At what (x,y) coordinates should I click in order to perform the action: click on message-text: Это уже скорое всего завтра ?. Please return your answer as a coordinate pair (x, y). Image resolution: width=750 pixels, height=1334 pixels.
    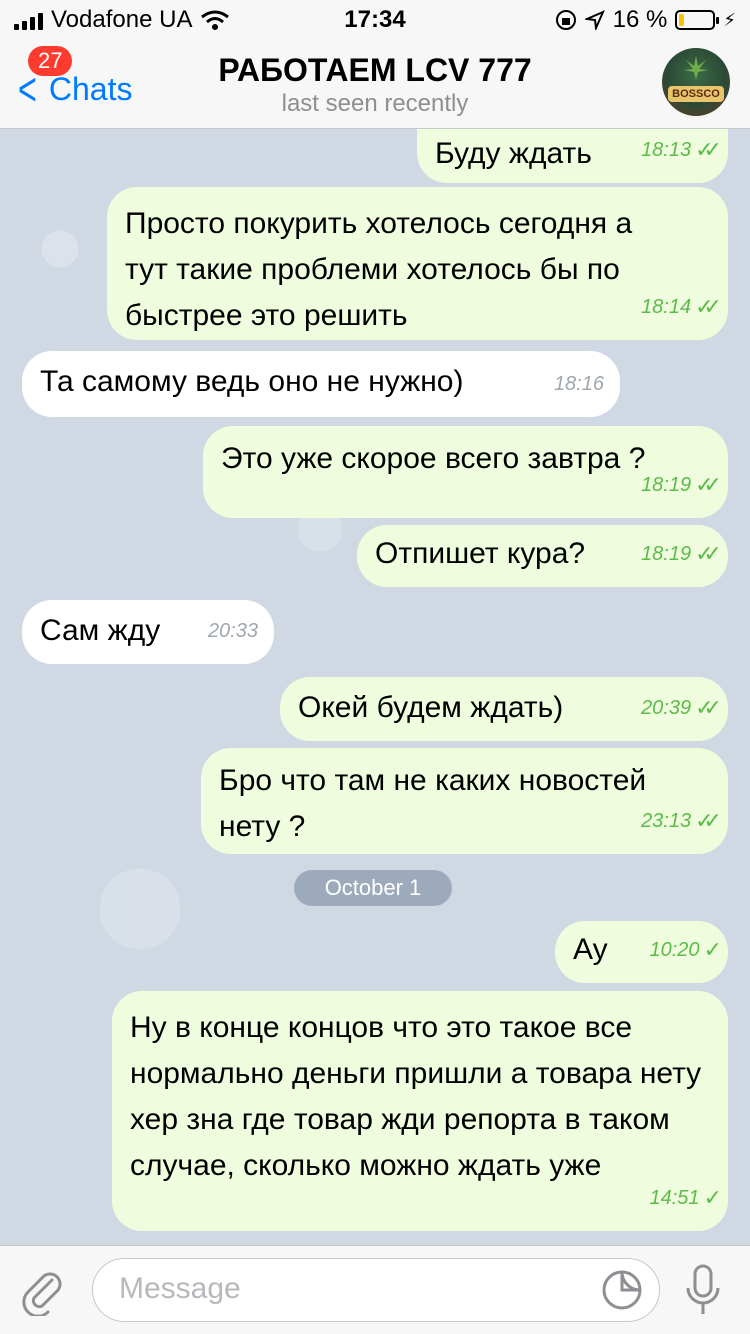
    Looking at the image, I should click on (433, 458).